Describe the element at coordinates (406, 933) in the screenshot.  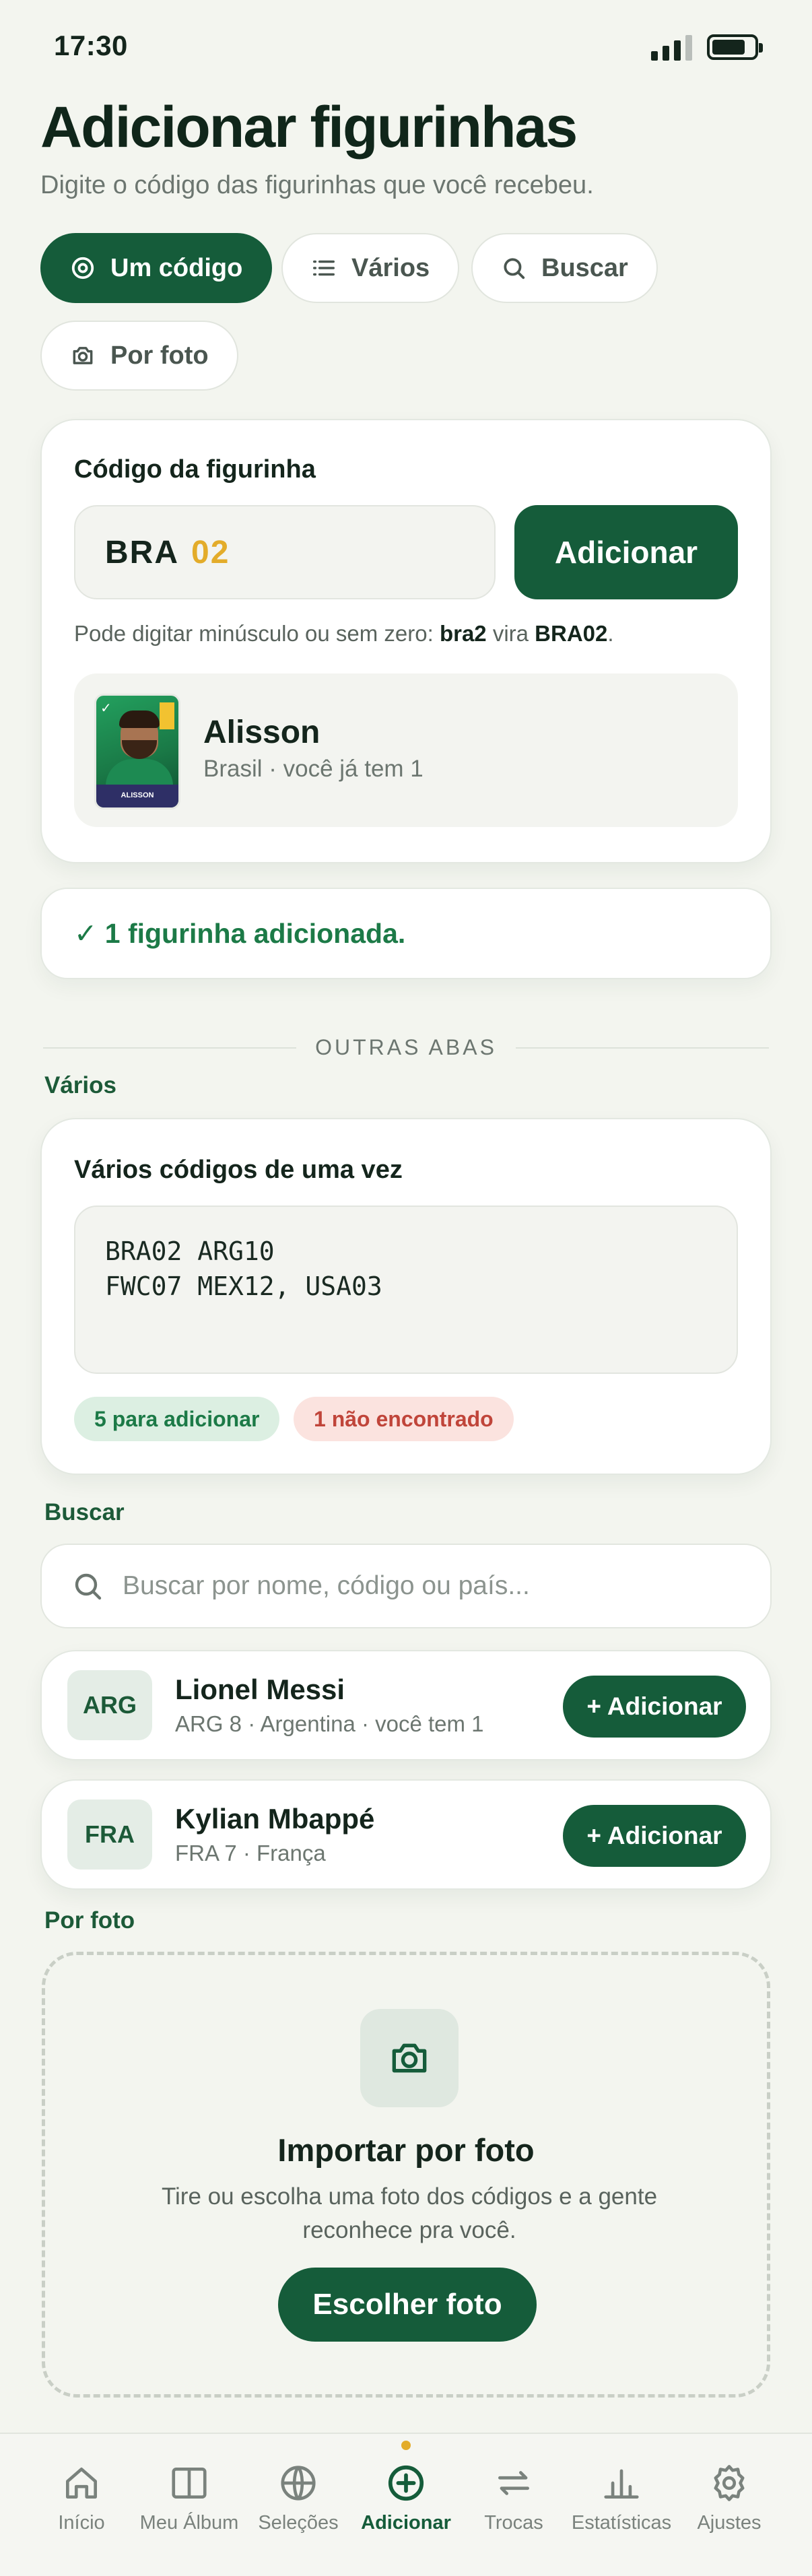
I see `success-message: ✓ 1 figurinha adicionada.` at that location.